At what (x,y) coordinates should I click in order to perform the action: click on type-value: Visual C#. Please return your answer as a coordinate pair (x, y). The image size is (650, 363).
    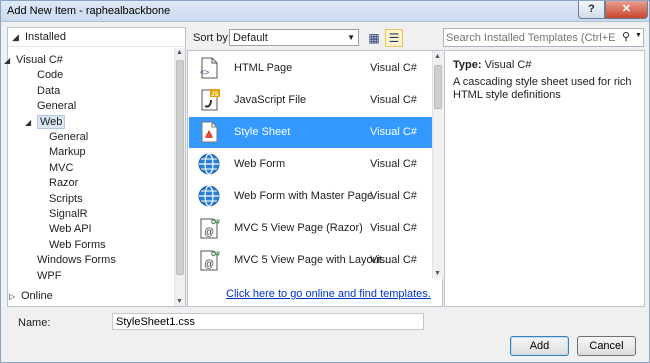
    Looking at the image, I should click on (508, 65).